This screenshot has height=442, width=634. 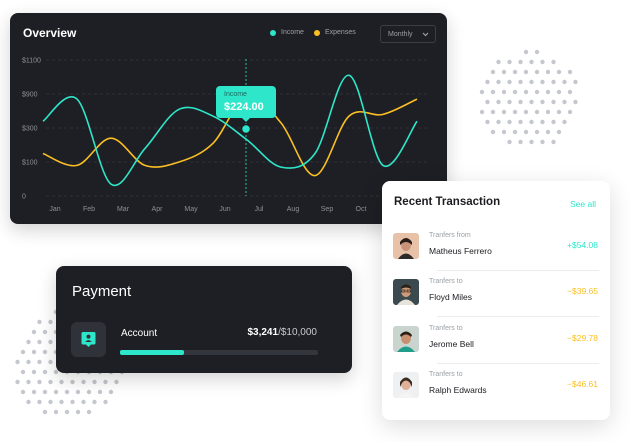 What do you see at coordinates (30, 129) in the screenshot?
I see `y-tick-label: $300` at bounding box center [30, 129].